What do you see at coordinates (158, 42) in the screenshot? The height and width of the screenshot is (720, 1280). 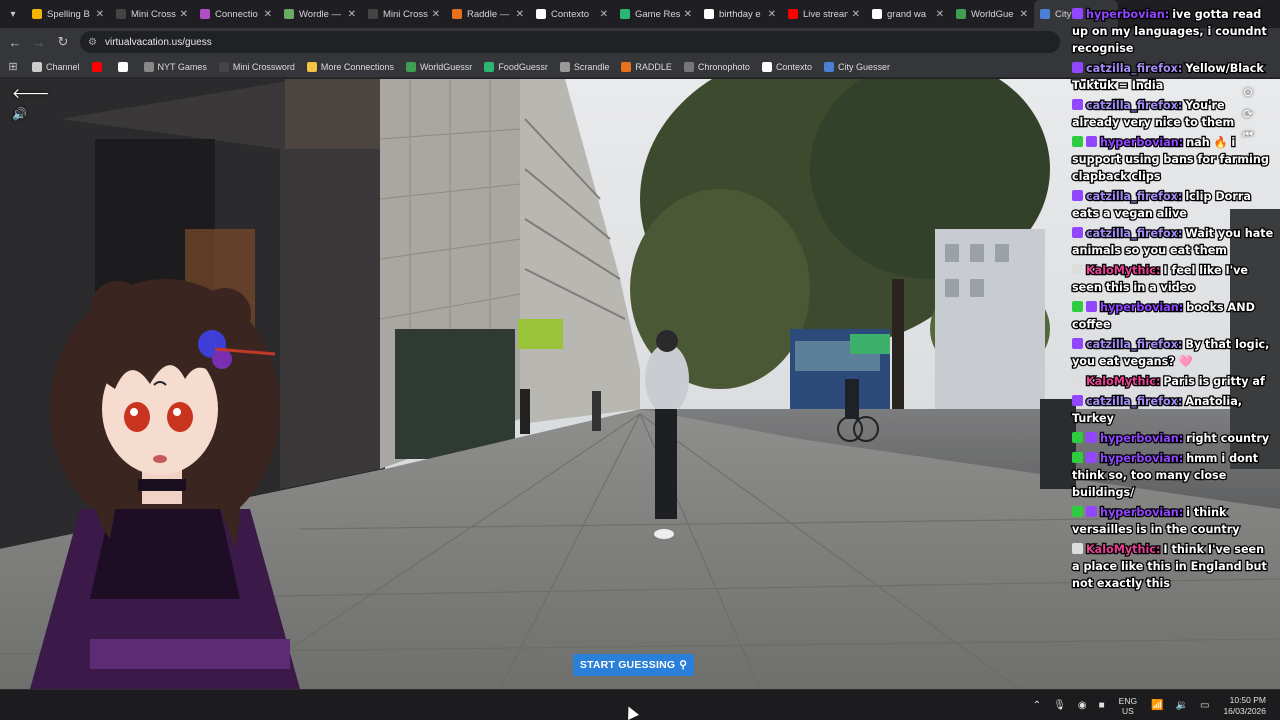 I see `url-text: virtualvacation.us/guess` at bounding box center [158, 42].